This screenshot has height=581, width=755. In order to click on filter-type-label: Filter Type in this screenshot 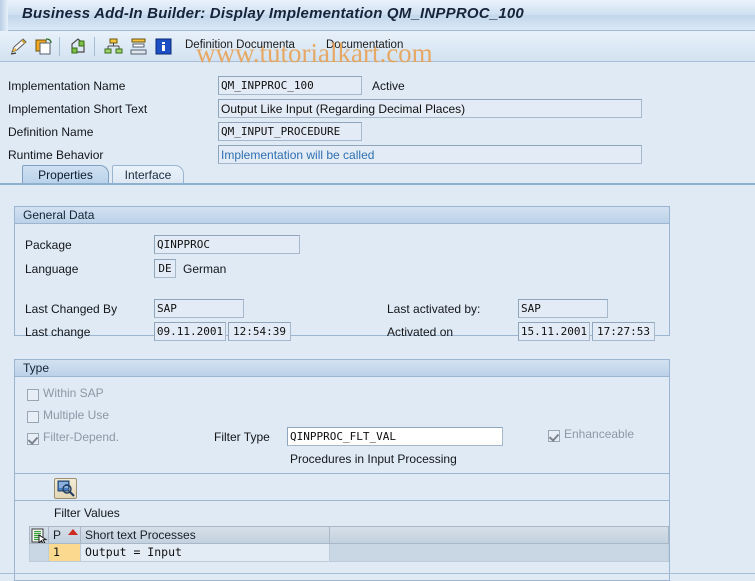, I will do `click(242, 437)`.